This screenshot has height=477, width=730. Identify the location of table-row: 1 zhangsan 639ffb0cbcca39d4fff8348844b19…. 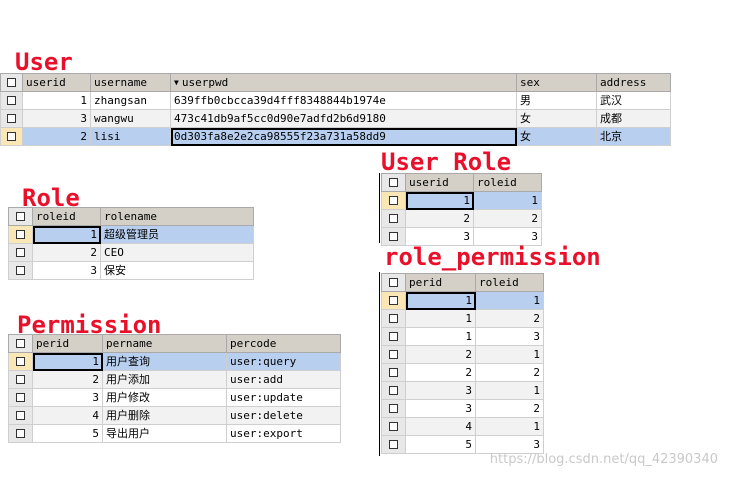
(335, 100).